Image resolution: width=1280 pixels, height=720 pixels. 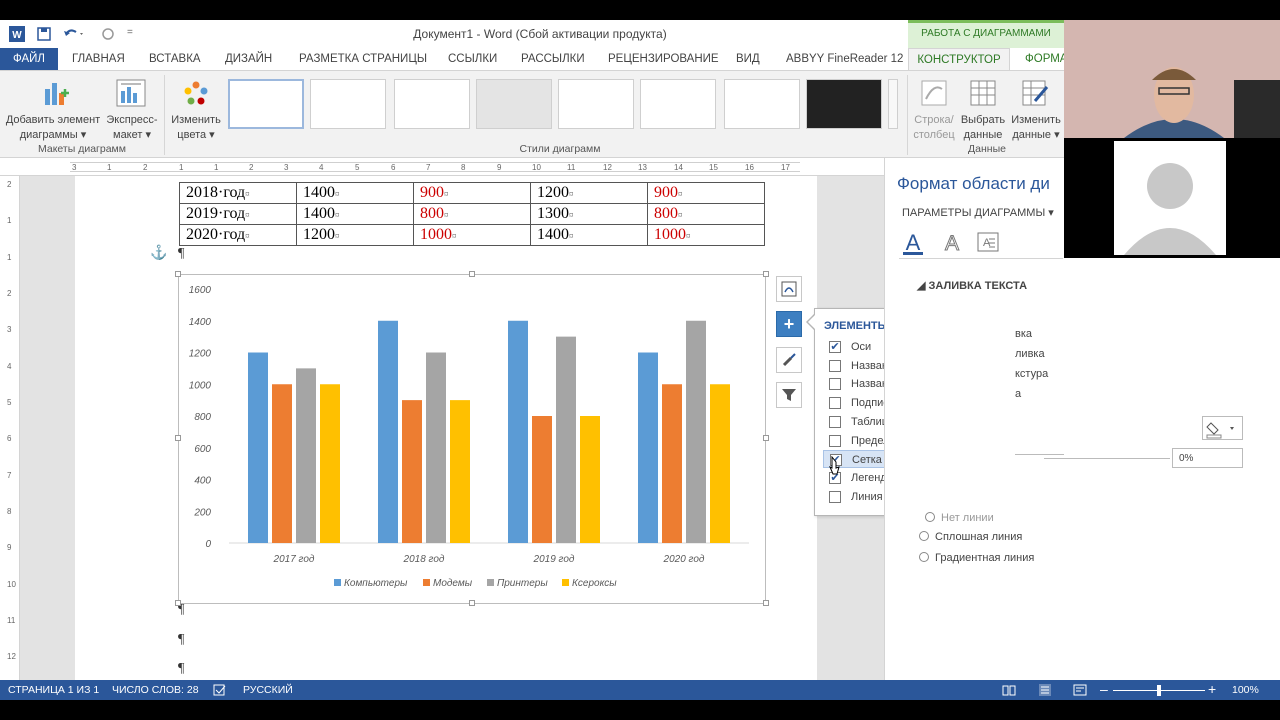 I want to click on line-option-gradient: Градиентная линия, so click(x=976, y=558).